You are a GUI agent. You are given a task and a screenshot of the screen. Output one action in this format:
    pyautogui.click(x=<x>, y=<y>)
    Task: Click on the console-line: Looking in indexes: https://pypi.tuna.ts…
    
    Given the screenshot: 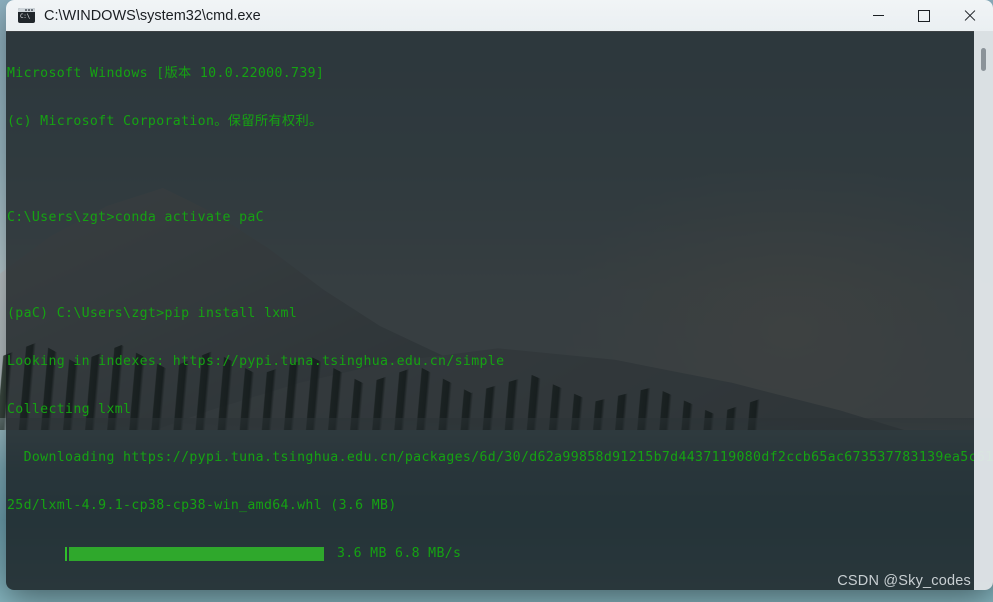 What is the action you would take?
    pyautogui.click(x=256, y=361)
    